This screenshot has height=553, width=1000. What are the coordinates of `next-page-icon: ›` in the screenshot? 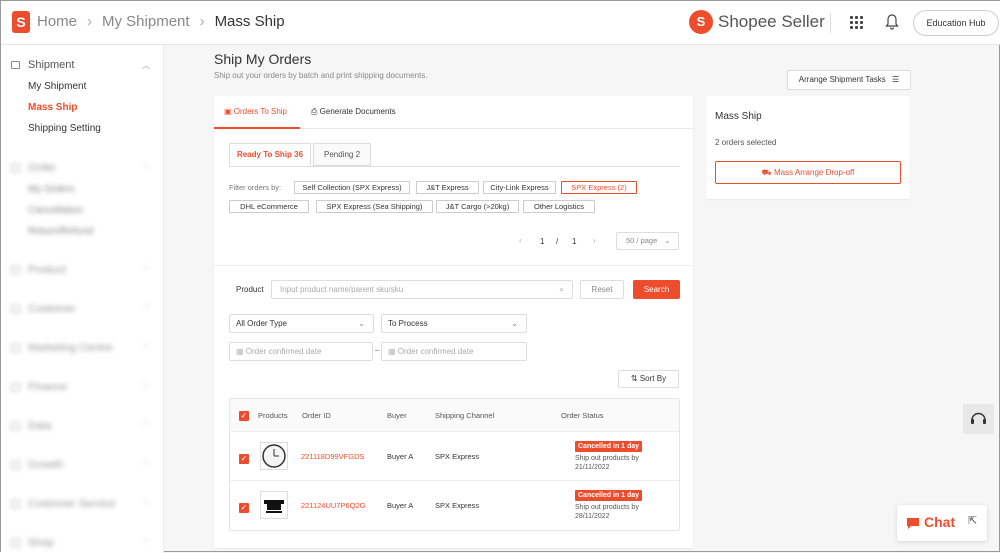 It's located at (594, 240).